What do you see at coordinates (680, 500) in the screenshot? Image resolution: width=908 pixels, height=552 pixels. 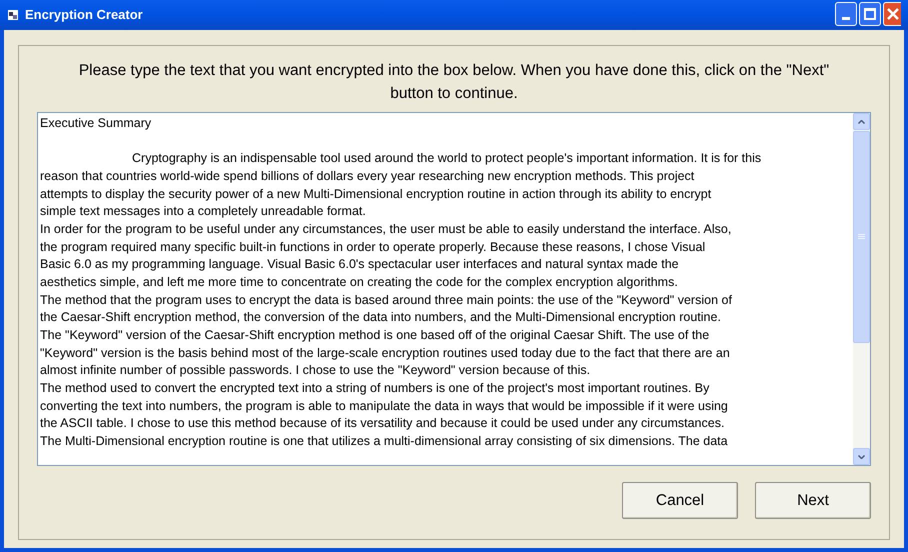 I see `dialog-button: Cancel` at bounding box center [680, 500].